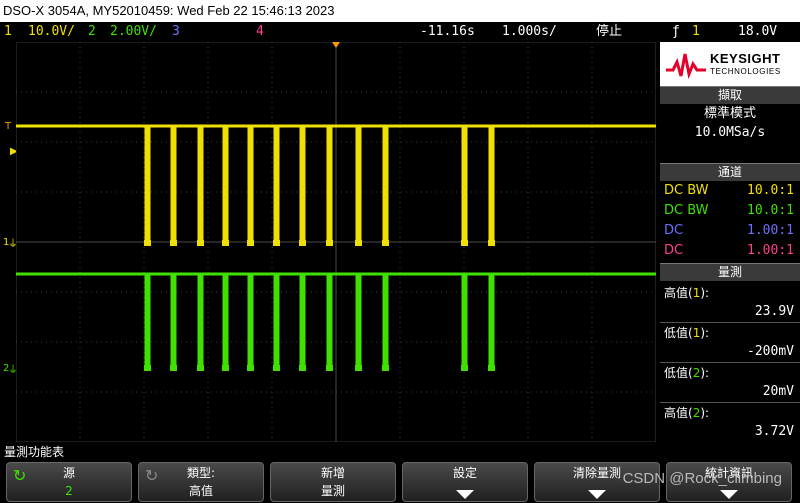 Image resolution: width=800 pixels, height=503 pixels. What do you see at coordinates (687, 293) in the screenshot?
I see `measurement-label: 高值(1):` at bounding box center [687, 293].